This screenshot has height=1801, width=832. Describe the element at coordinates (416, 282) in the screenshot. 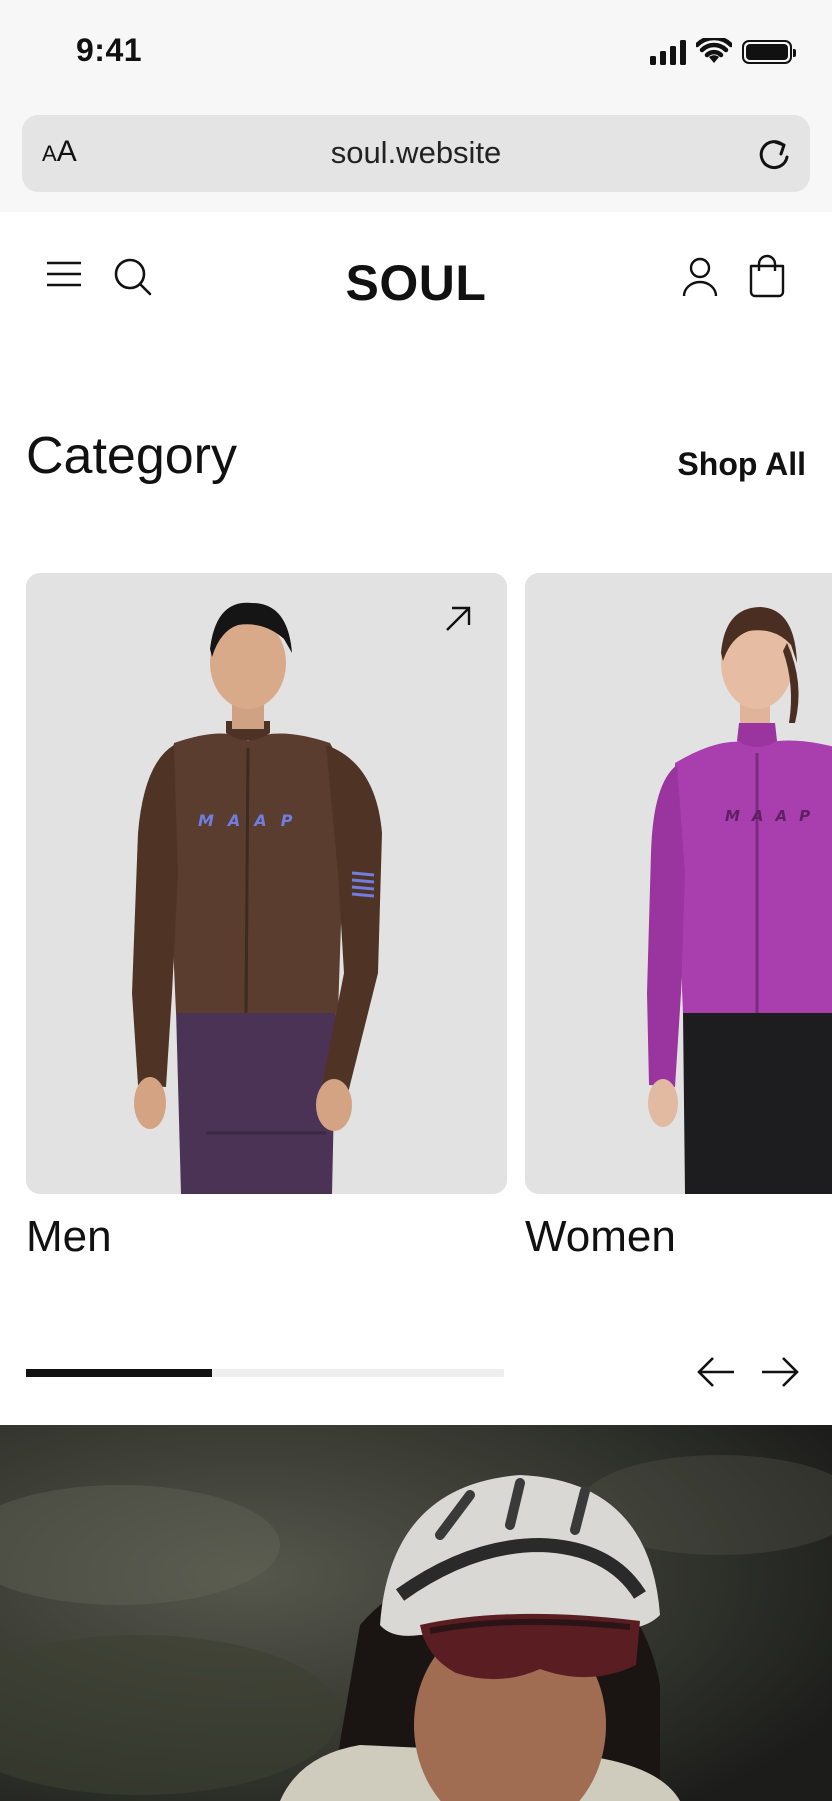

I see `site-header: SOUL` at that location.